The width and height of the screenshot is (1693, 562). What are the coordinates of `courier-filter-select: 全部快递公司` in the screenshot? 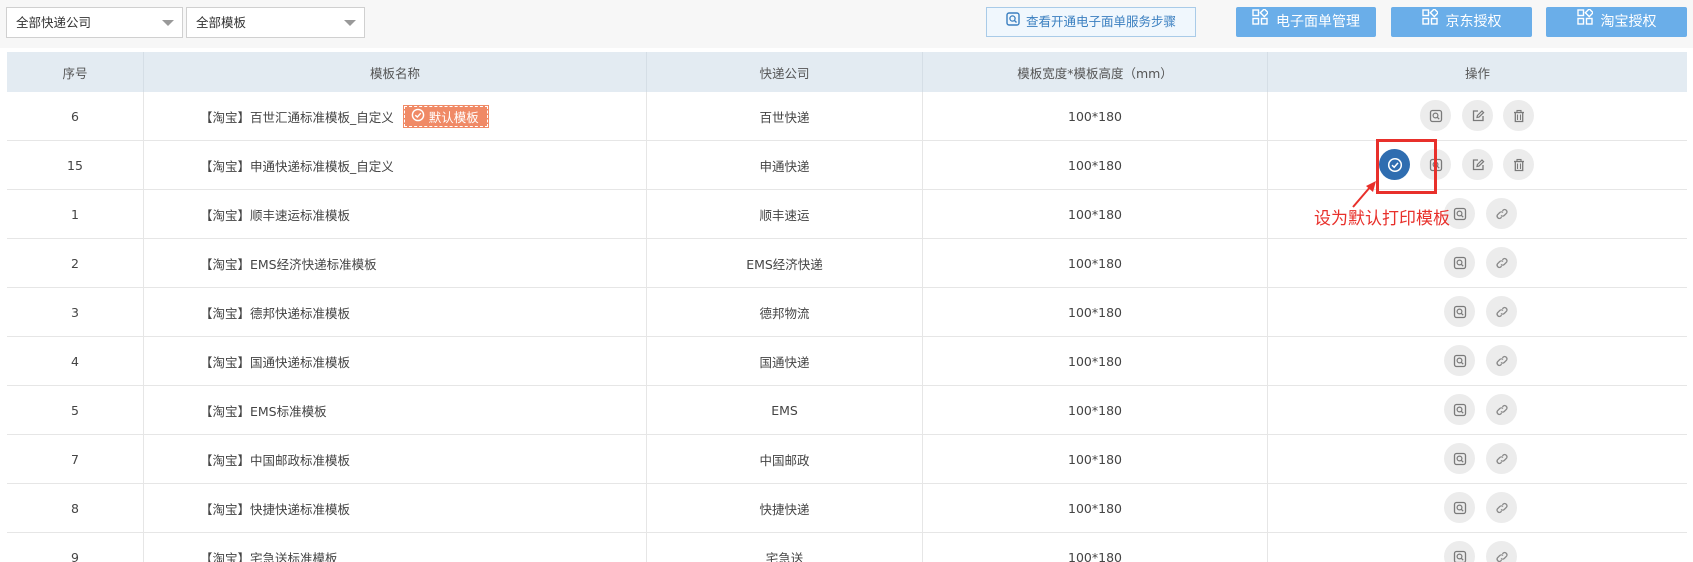 It's located at (94, 22).